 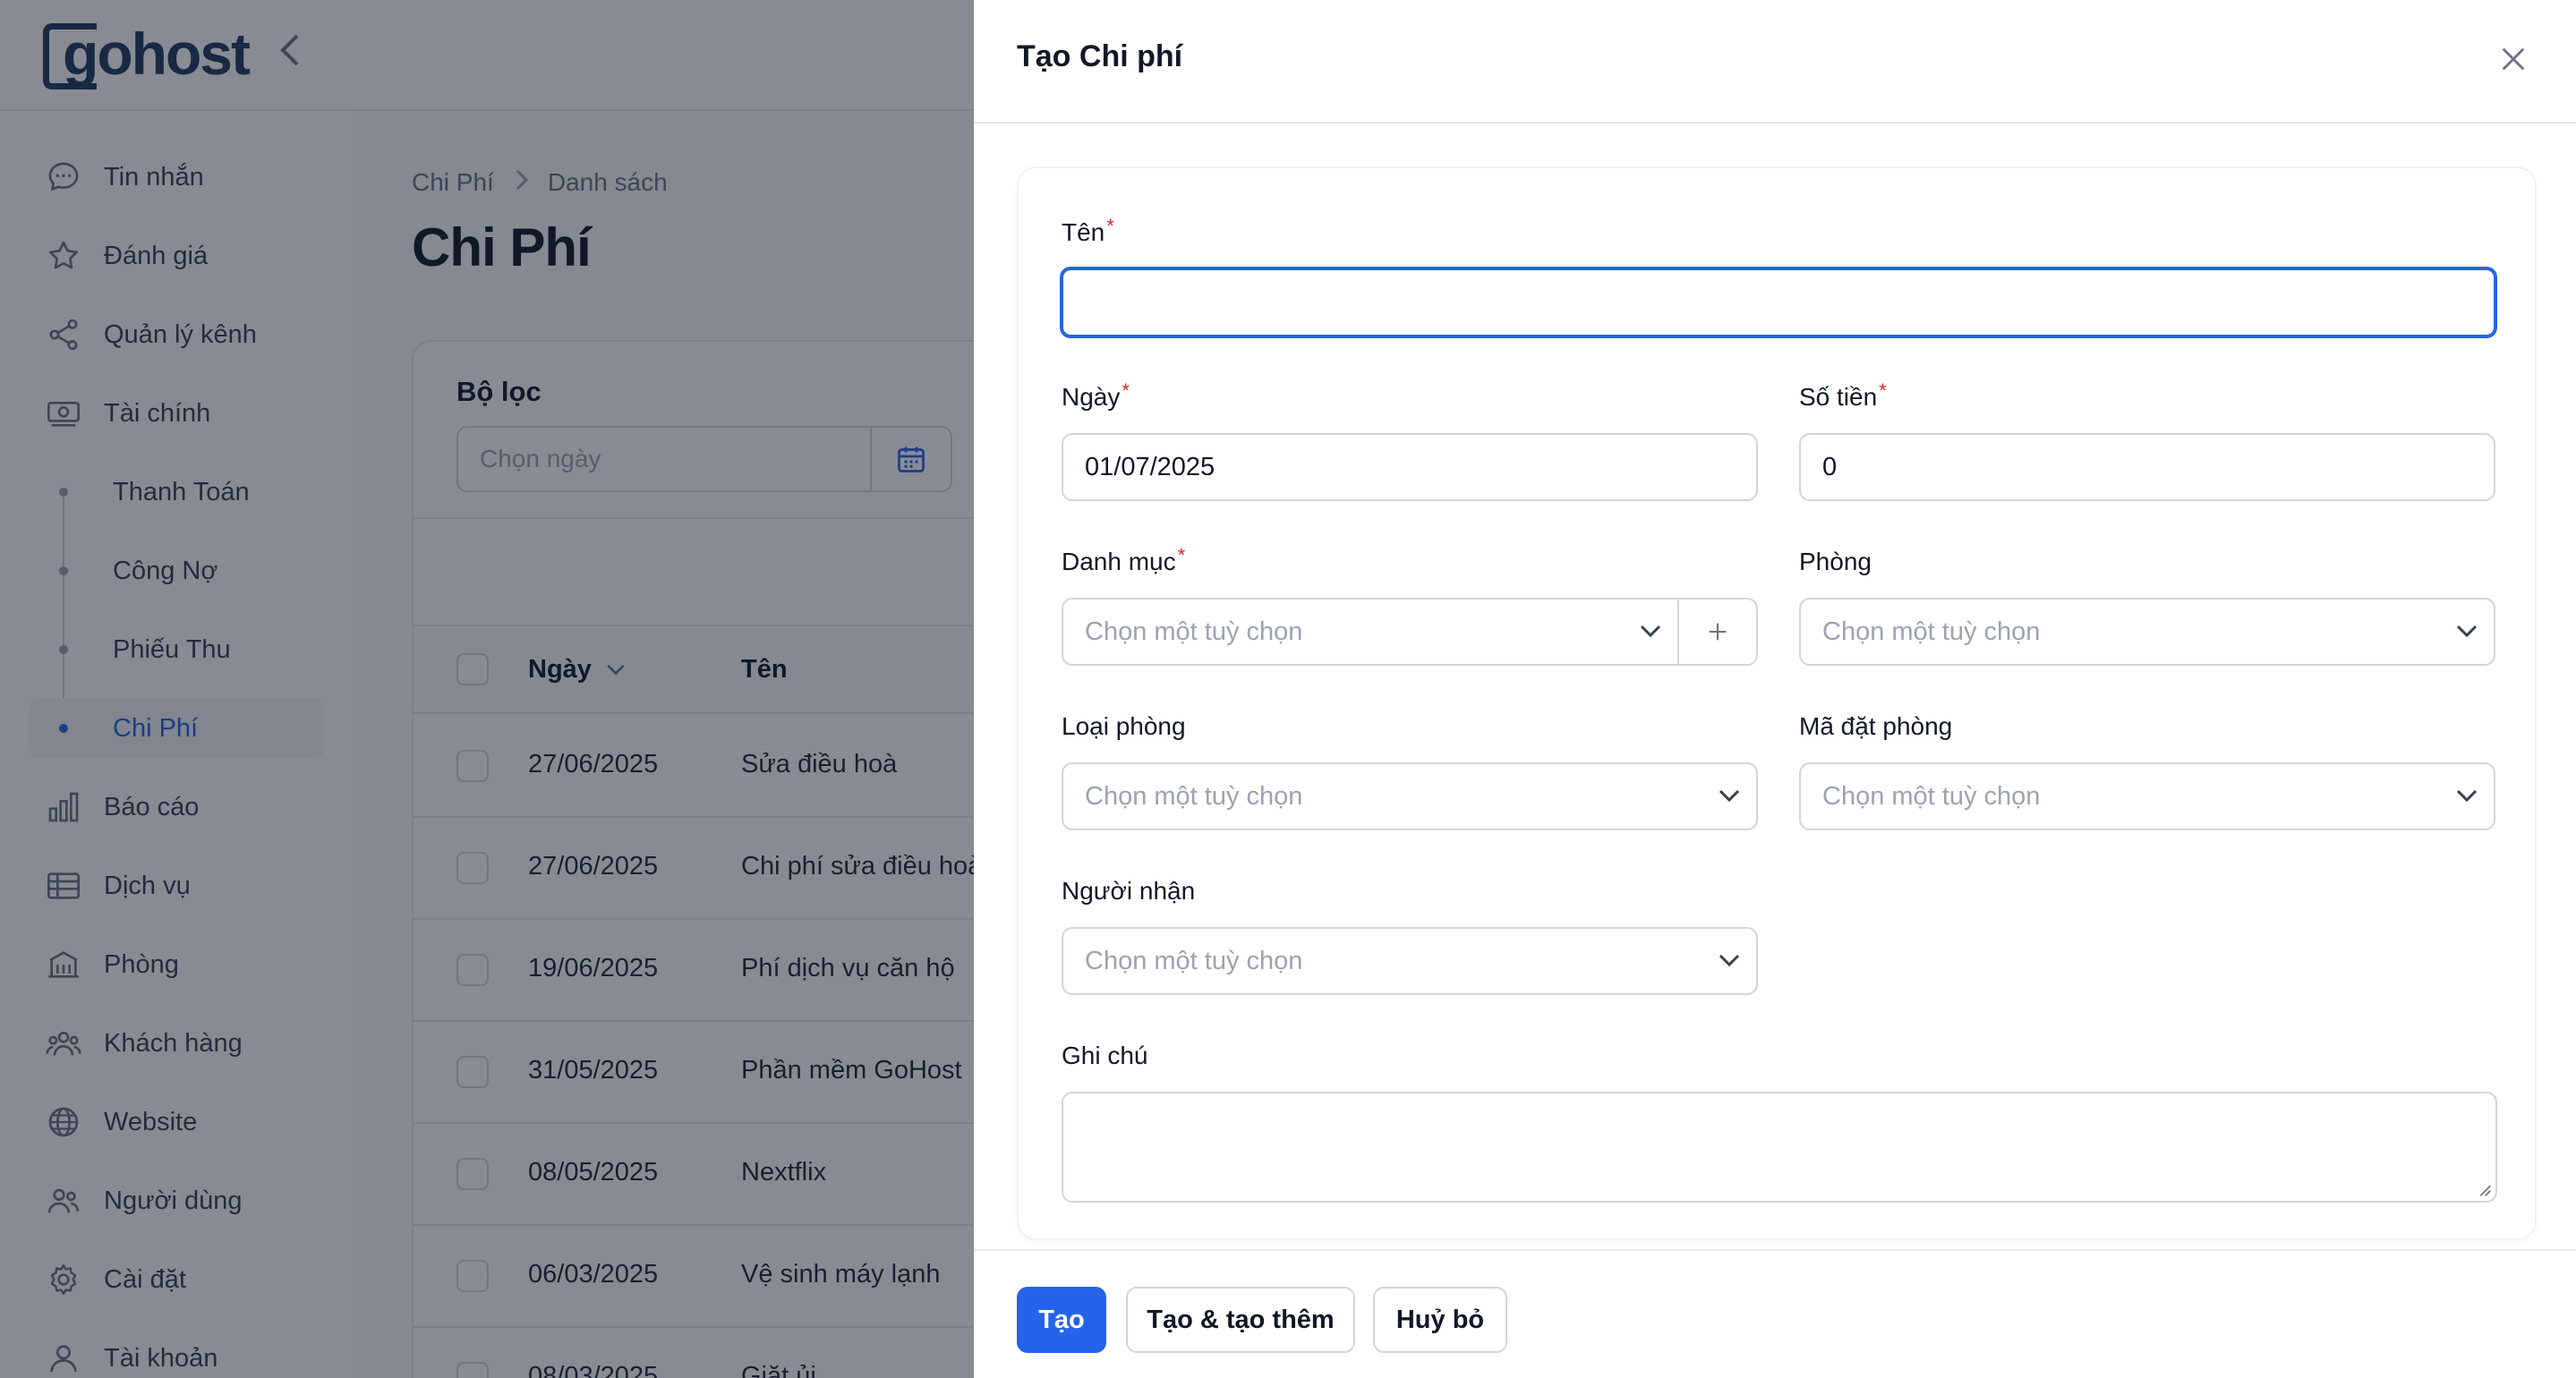 What do you see at coordinates (1778, 303) in the screenshot?
I see `name-input` at bounding box center [1778, 303].